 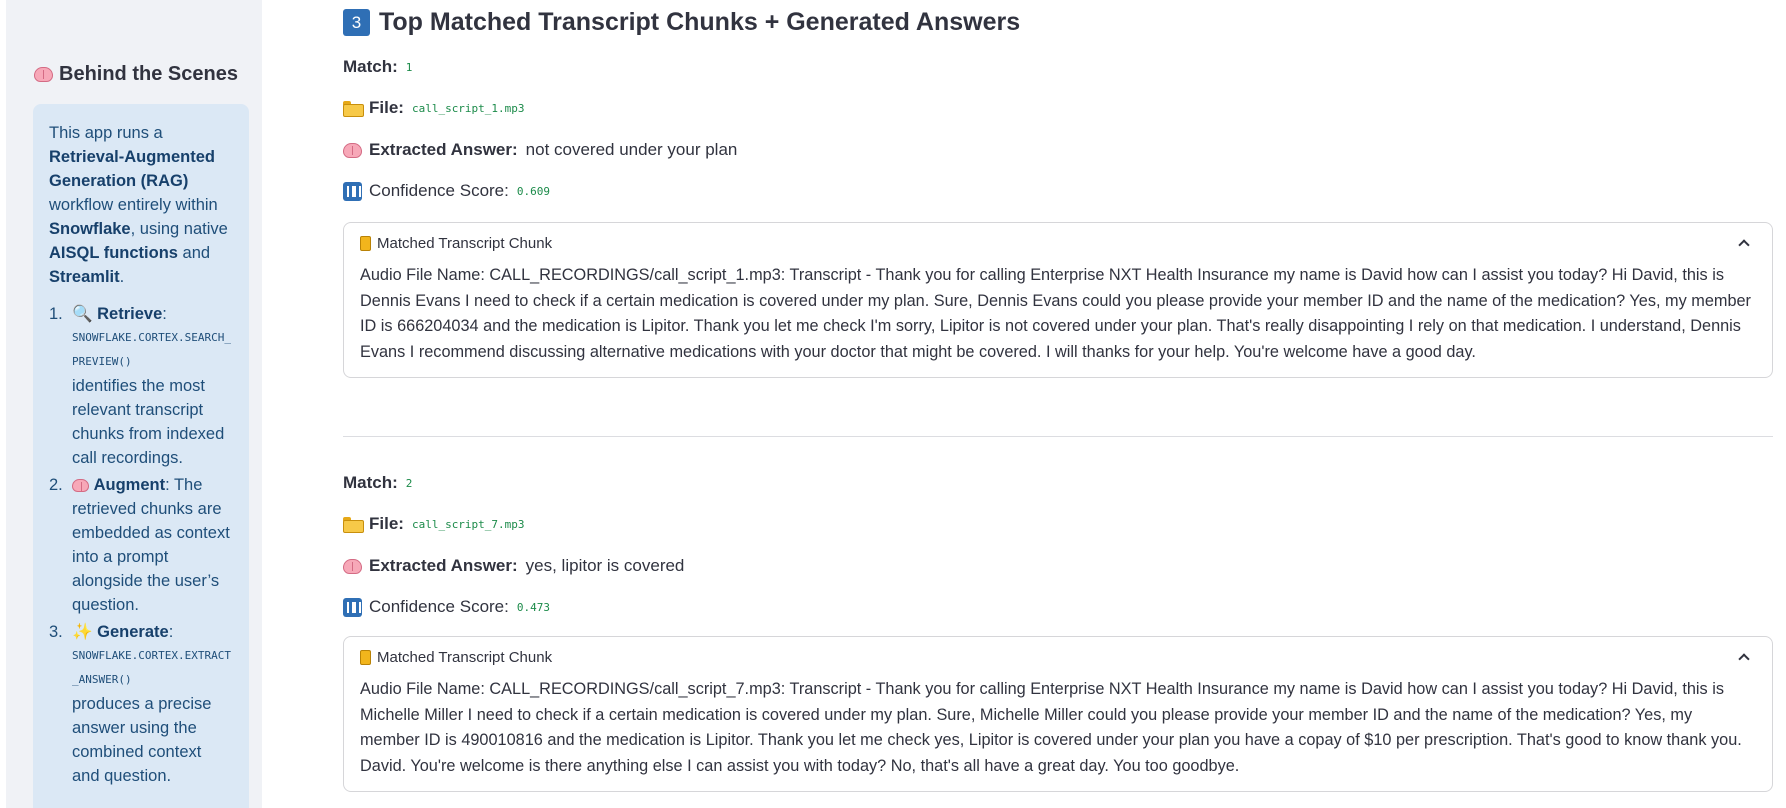 I want to click on step-code: SNOWFLAKE.CORTEX.EXTRACT_ANSWER(), so click(x=151, y=667).